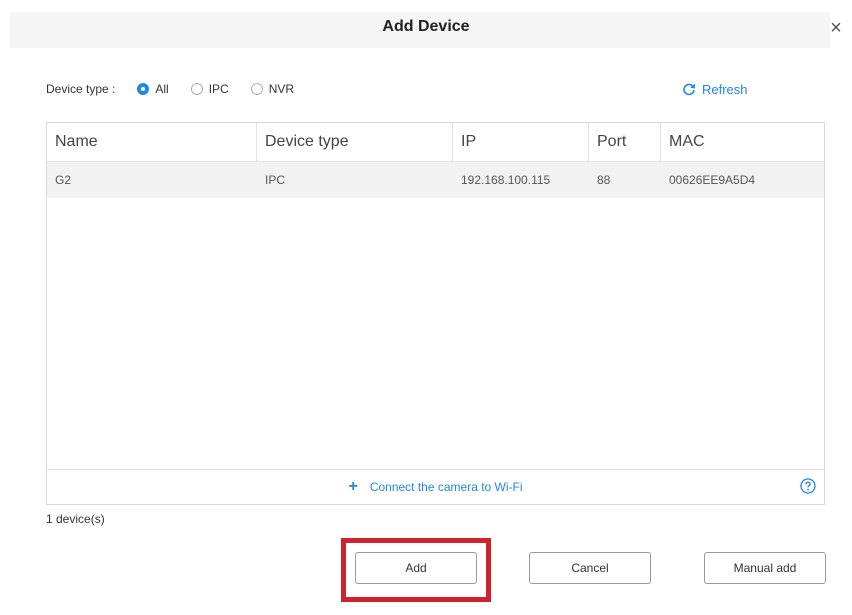 The height and width of the screenshot is (615, 852). Describe the element at coordinates (152, 142) in the screenshot. I see `column-header-name: Name` at that location.